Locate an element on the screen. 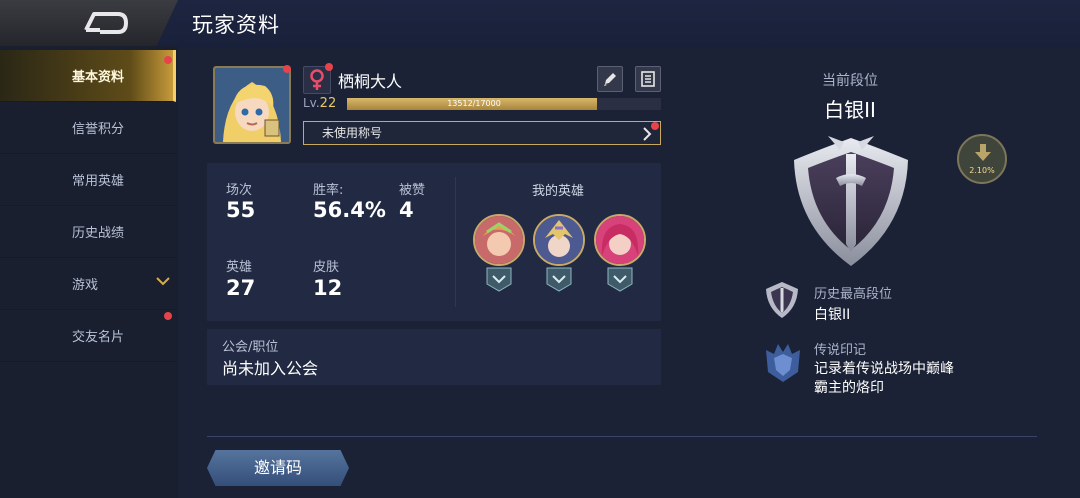 This screenshot has width=1080, height=498. sidebar-item-common-heroes: 常用英雄 is located at coordinates (88, 180).